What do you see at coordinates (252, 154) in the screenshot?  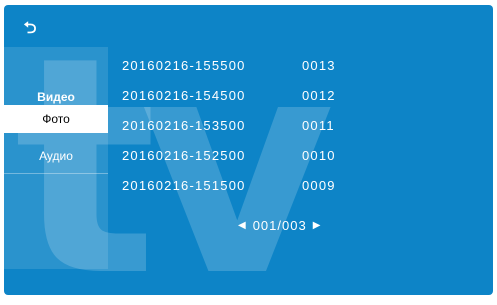 I see `file-row: 20160216-152500 0010` at bounding box center [252, 154].